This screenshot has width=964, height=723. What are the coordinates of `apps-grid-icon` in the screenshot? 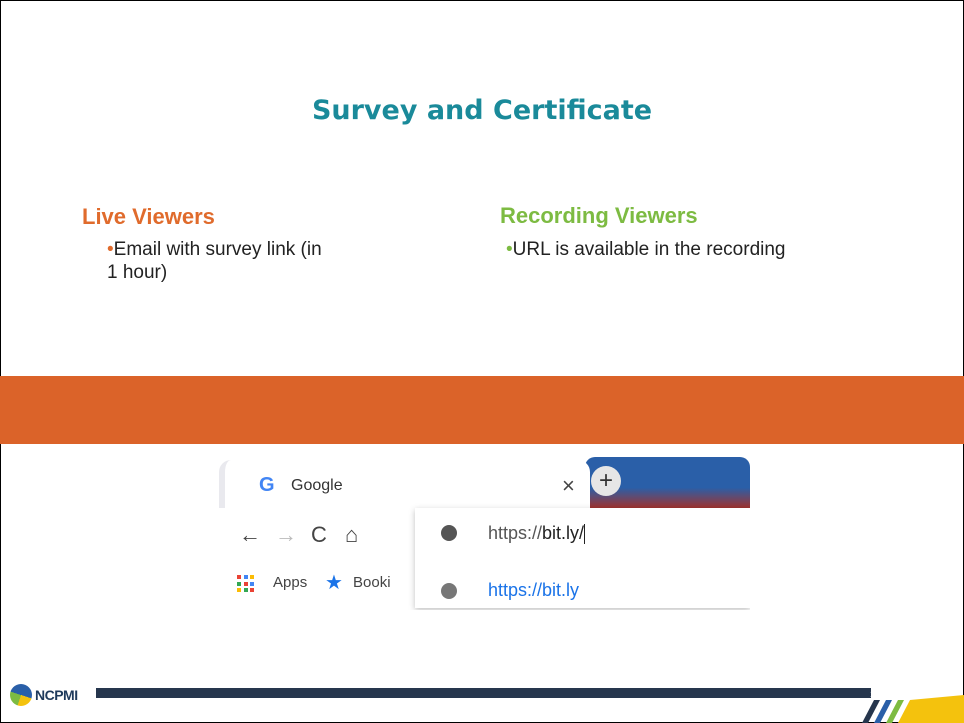 It's located at (246, 584).